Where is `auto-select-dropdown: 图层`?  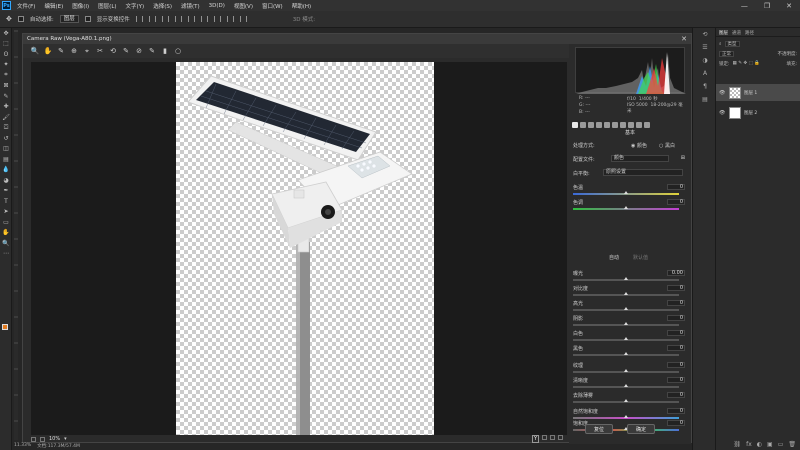
auto-select-dropdown: 图层 is located at coordinates (69, 19).